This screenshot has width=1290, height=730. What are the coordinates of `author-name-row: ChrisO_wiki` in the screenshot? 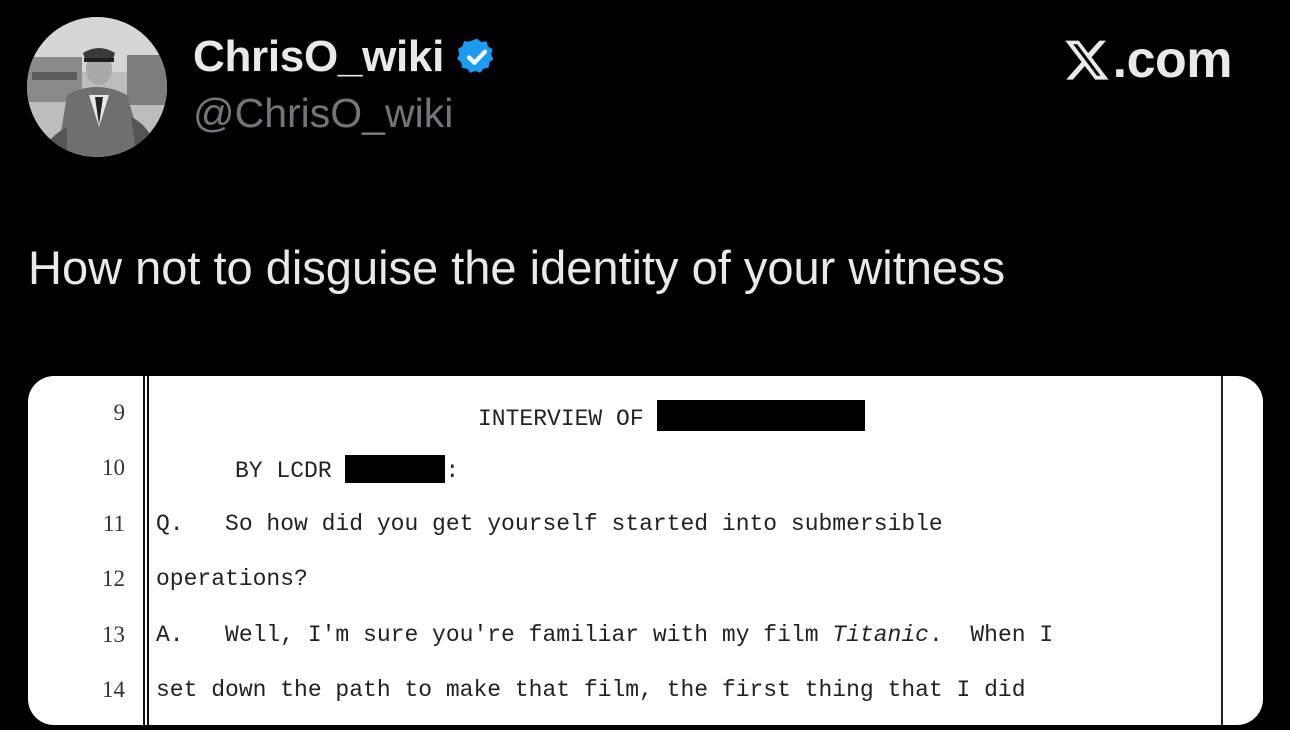 It's located at (345, 57).